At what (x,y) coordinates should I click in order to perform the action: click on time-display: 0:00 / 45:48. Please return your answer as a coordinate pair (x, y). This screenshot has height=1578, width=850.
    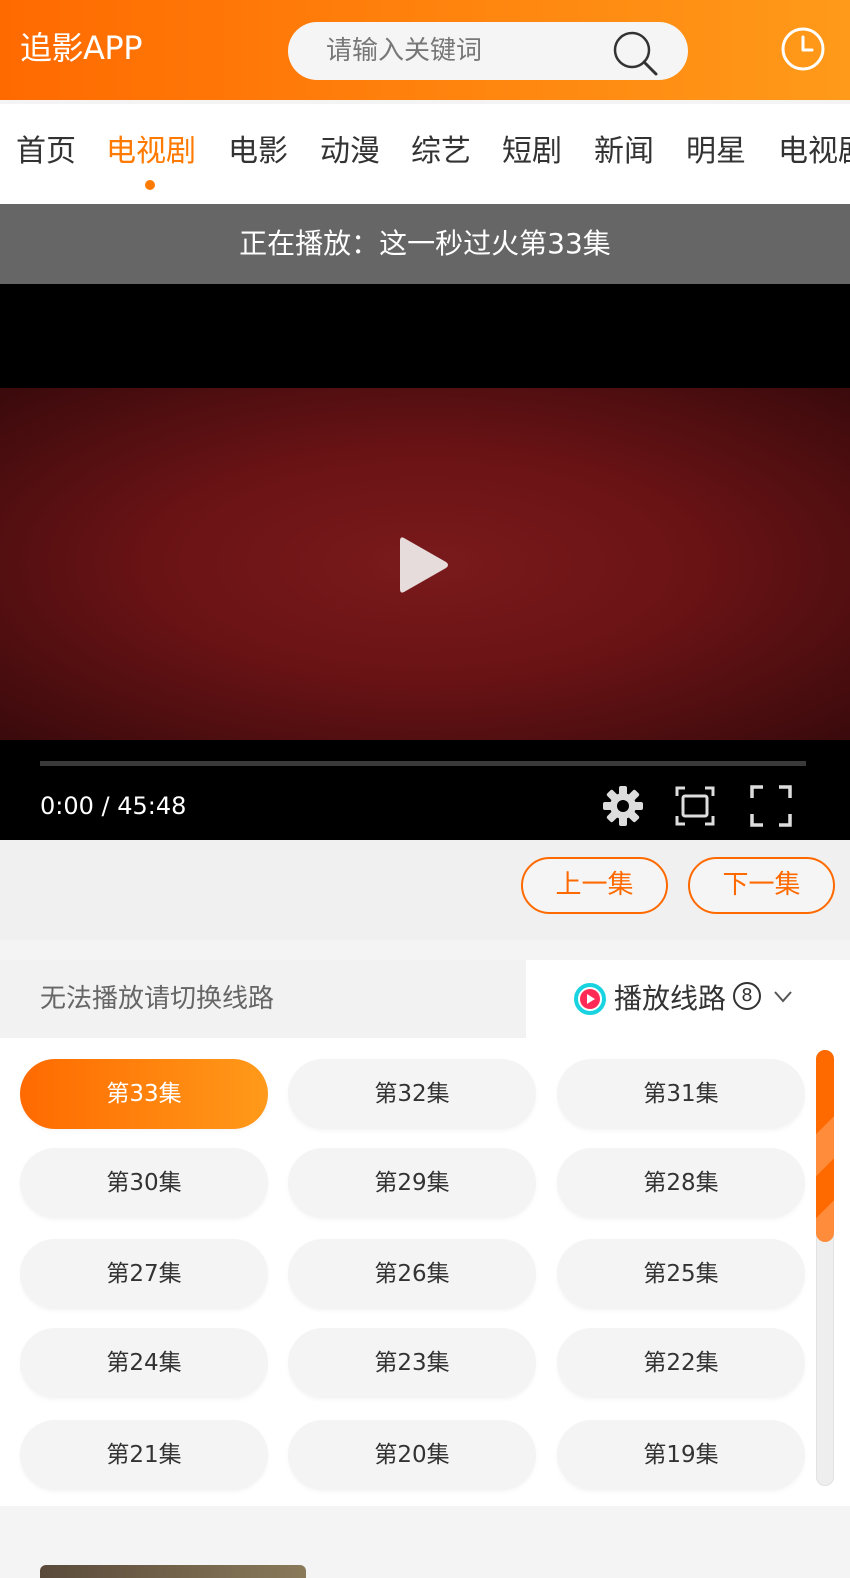
    Looking at the image, I should click on (113, 806).